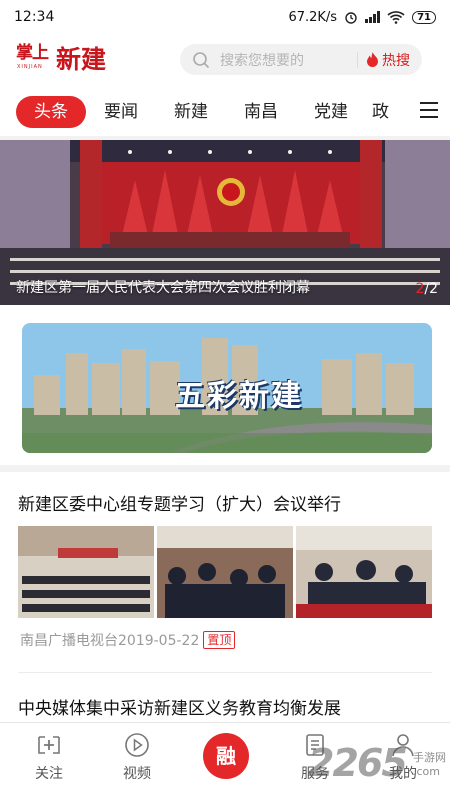  What do you see at coordinates (201, 59) in the screenshot?
I see `search-icon` at bounding box center [201, 59].